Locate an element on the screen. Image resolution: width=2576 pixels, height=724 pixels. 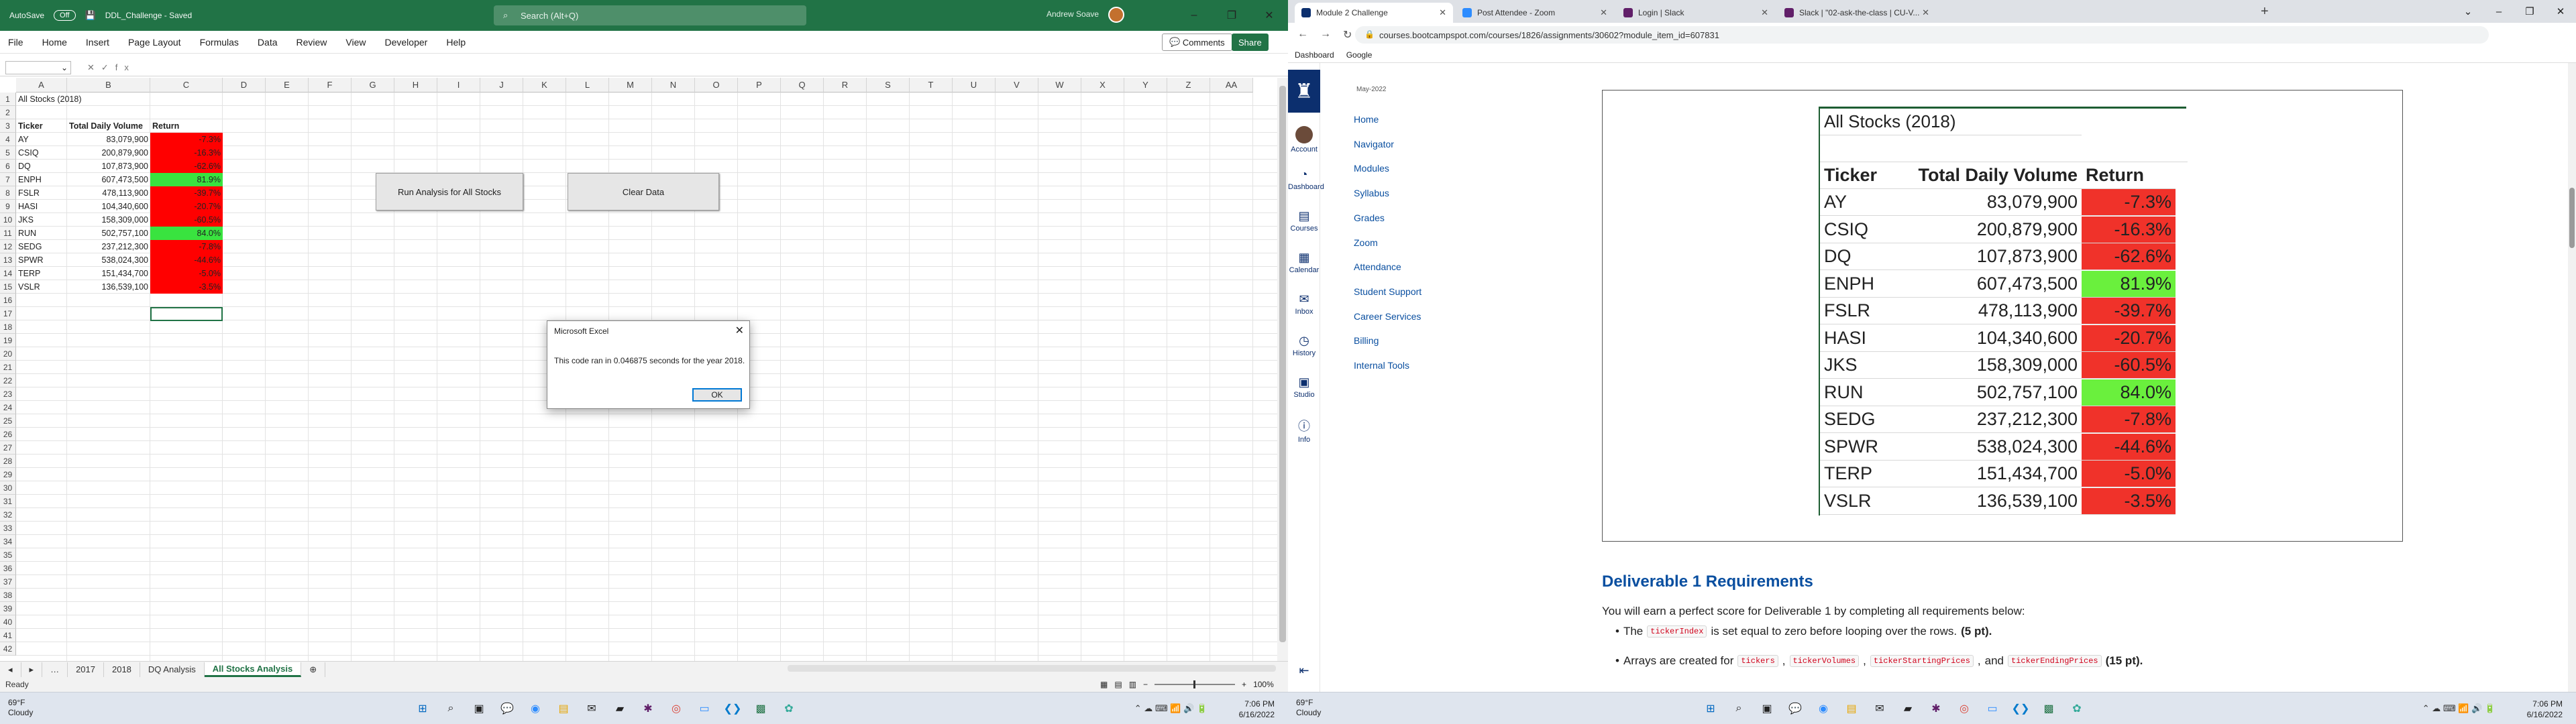
page-layout-icon: ▤ is located at coordinates (1118, 684).